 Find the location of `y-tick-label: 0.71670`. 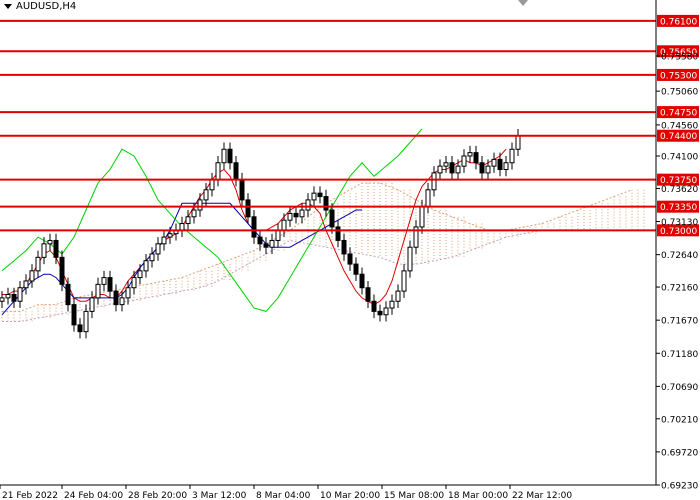

y-tick-label: 0.71670 is located at coordinates (679, 322).